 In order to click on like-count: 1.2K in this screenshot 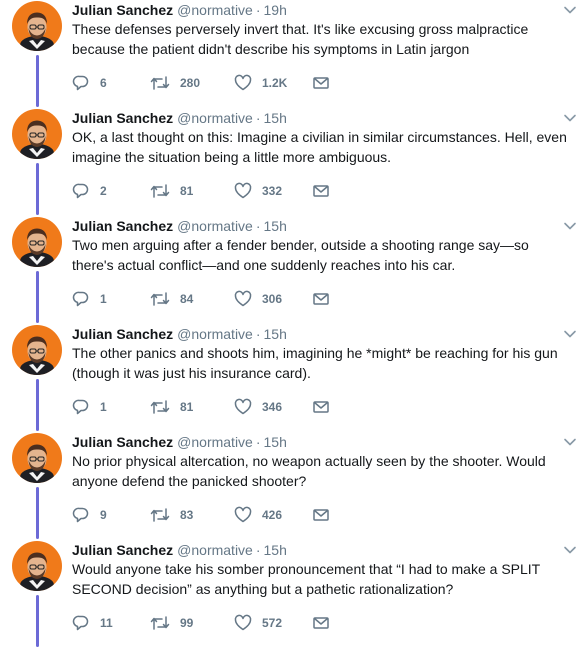, I will do `click(275, 83)`.